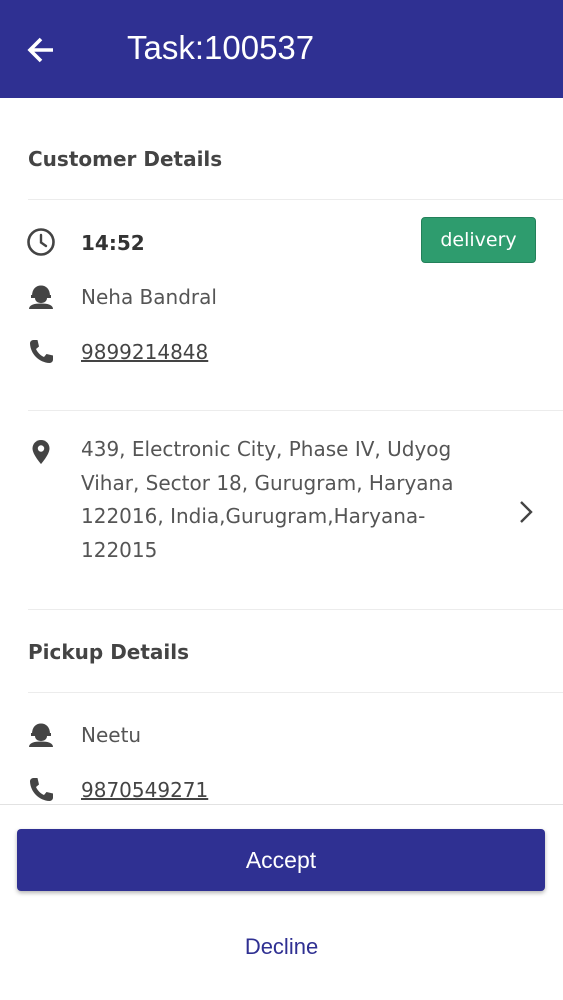  What do you see at coordinates (125, 159) in the screenshot?
I see `customer-details-heading: Customer Details` at bounding box center [125, 159].